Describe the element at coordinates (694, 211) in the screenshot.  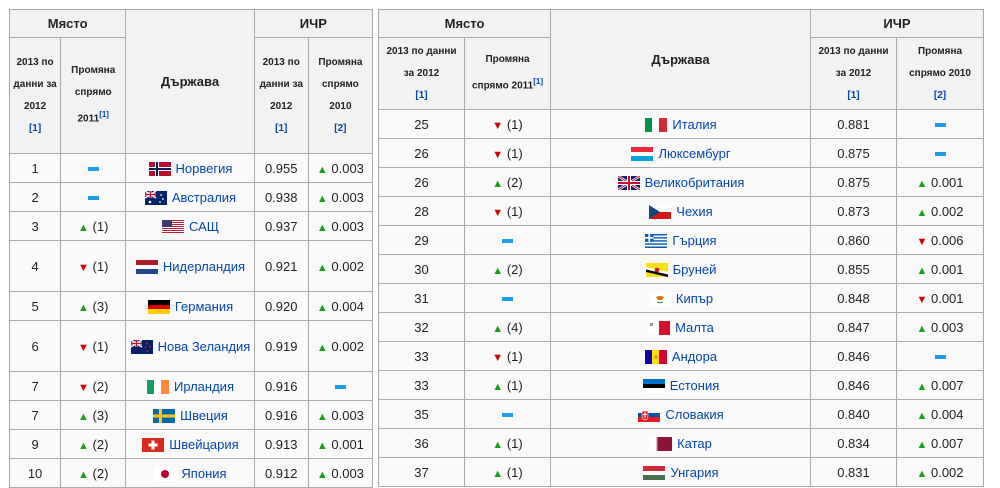
I see `country-link: Чехия` at that location.